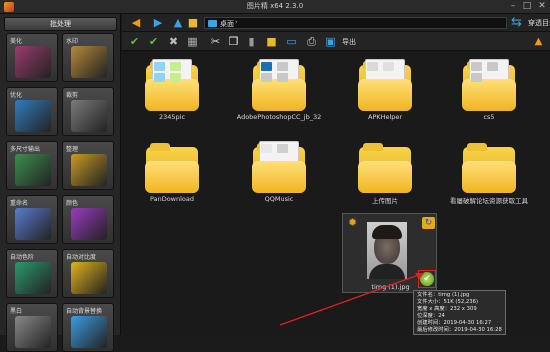 This screenshot has width=550, height=352. What do you see at coordinates (22, 257) in the screenshot?
I see `tool-tile-label: 自动色阶` at bounding box center [22, 257].